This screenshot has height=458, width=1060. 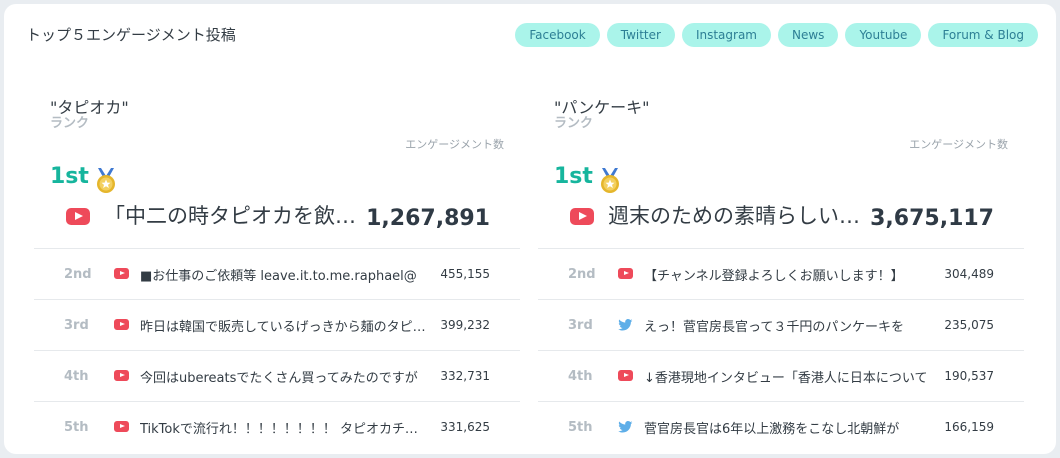 What do you see at coordinates (808, 35) in the screenshot?
I see `filter-news: News` at bounding box center [808, 35].